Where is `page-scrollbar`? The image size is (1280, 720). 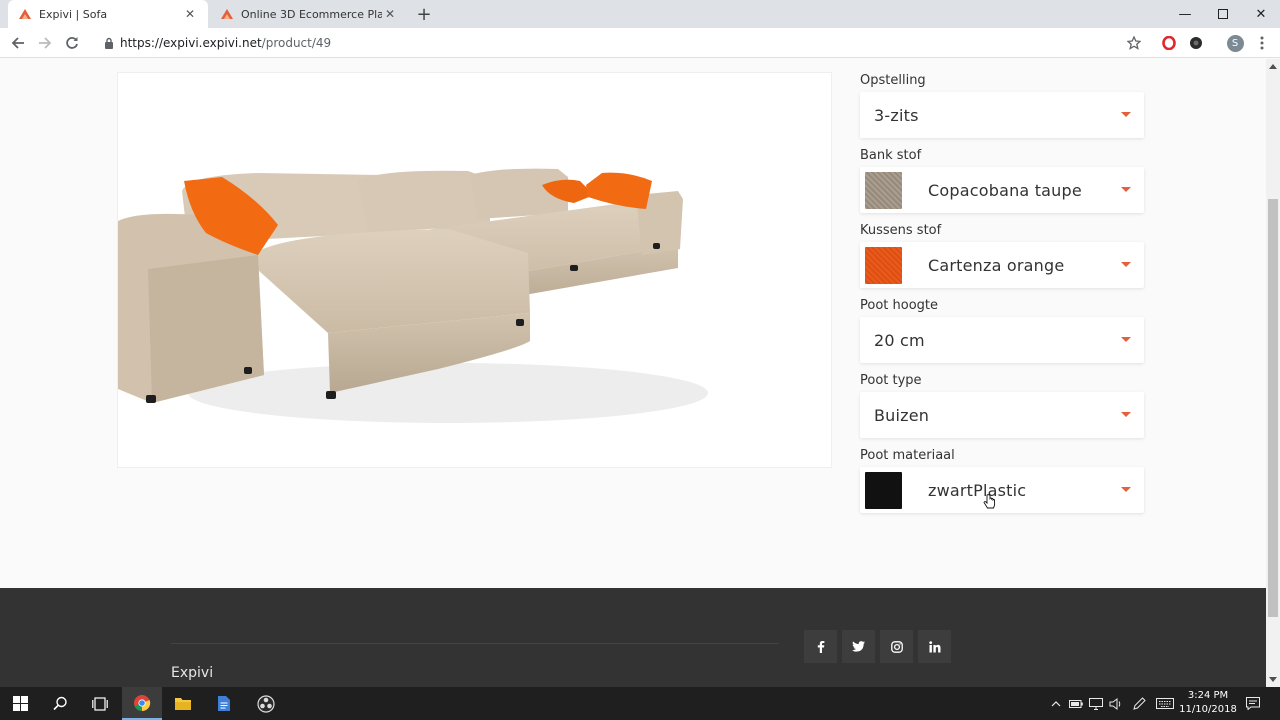 page-scrollbar is located at coordinates (1273, 373).